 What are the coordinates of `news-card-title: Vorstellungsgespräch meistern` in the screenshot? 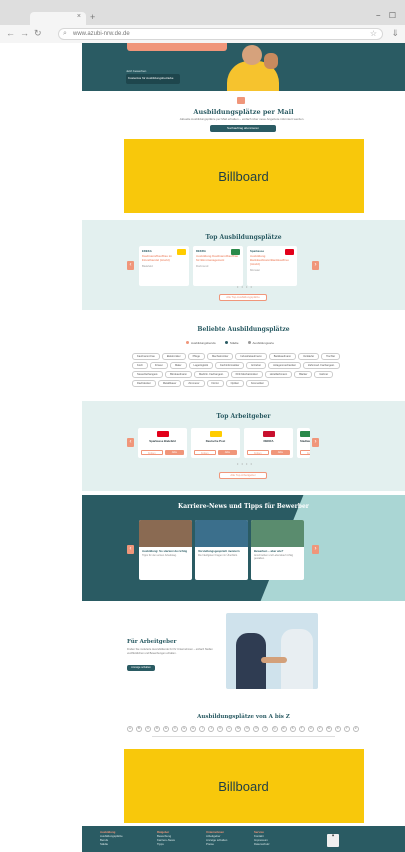 It's located at (221, 550).